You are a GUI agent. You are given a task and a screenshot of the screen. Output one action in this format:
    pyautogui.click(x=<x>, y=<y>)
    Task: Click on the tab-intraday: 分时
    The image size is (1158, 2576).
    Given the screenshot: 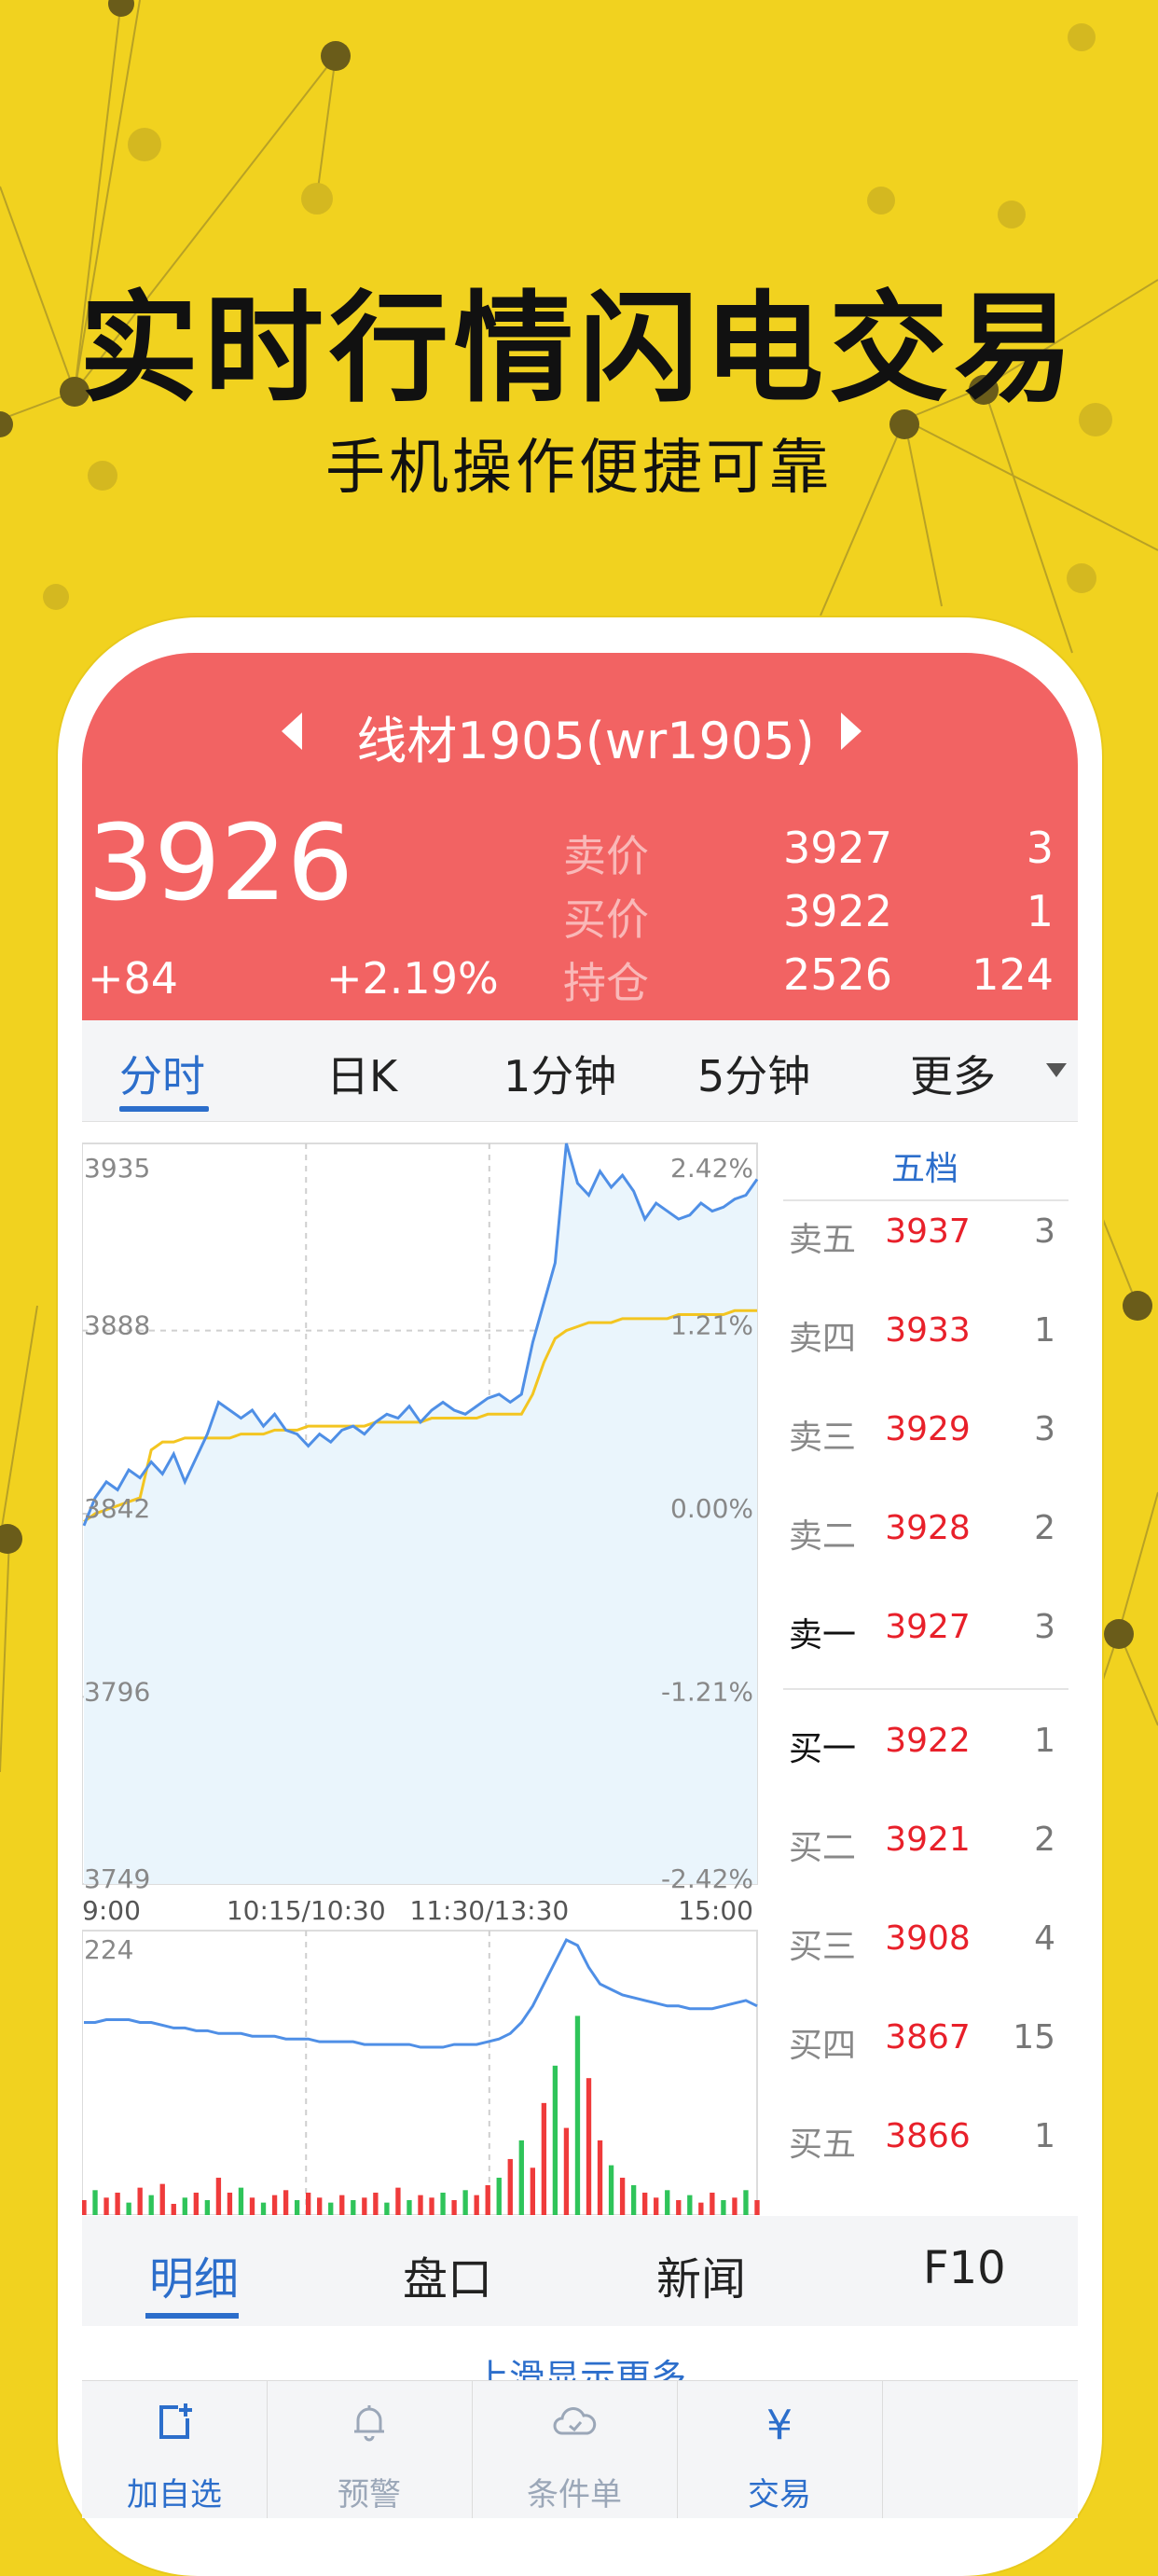 What is the action you would take?
    pyautogui.click(x=162, y=1073)
    